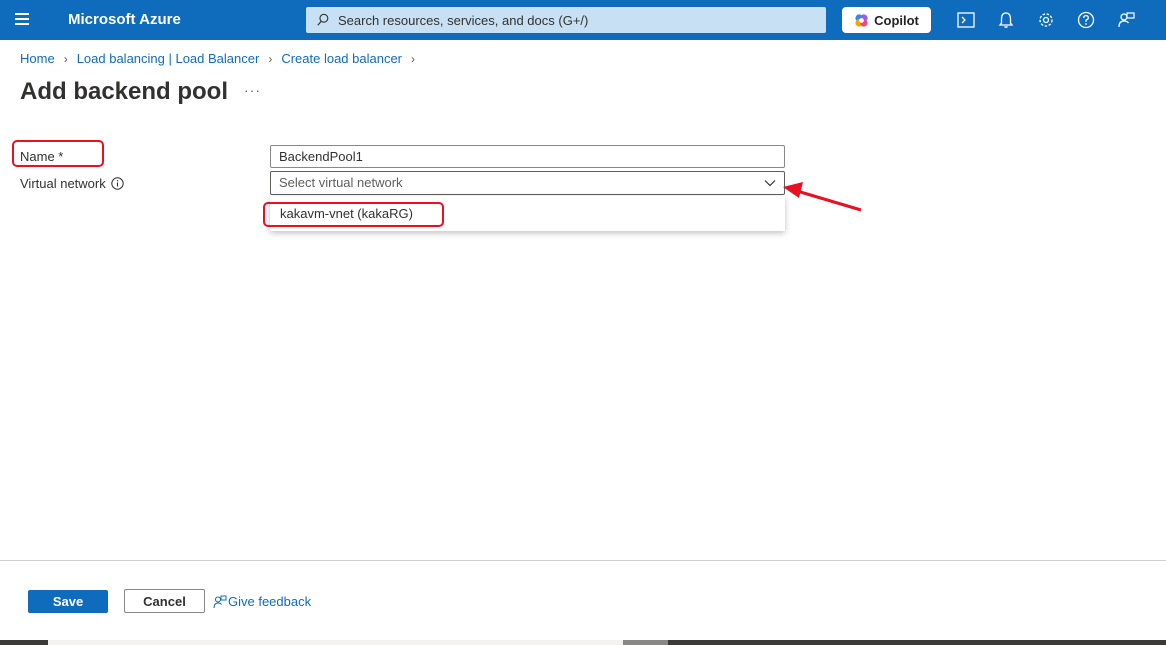 The image size is (1166, 645). What do you see at coordinates (1126, 20) in the screenshot?
I see `feedback-icon` at bounding box center [1126, 20].